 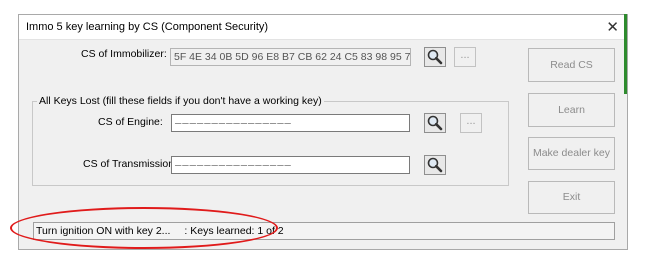 What do you see at coordinates (612, 27) in the screenshot?
I see `close-icon: ✕` at bounding box center [612, 27].